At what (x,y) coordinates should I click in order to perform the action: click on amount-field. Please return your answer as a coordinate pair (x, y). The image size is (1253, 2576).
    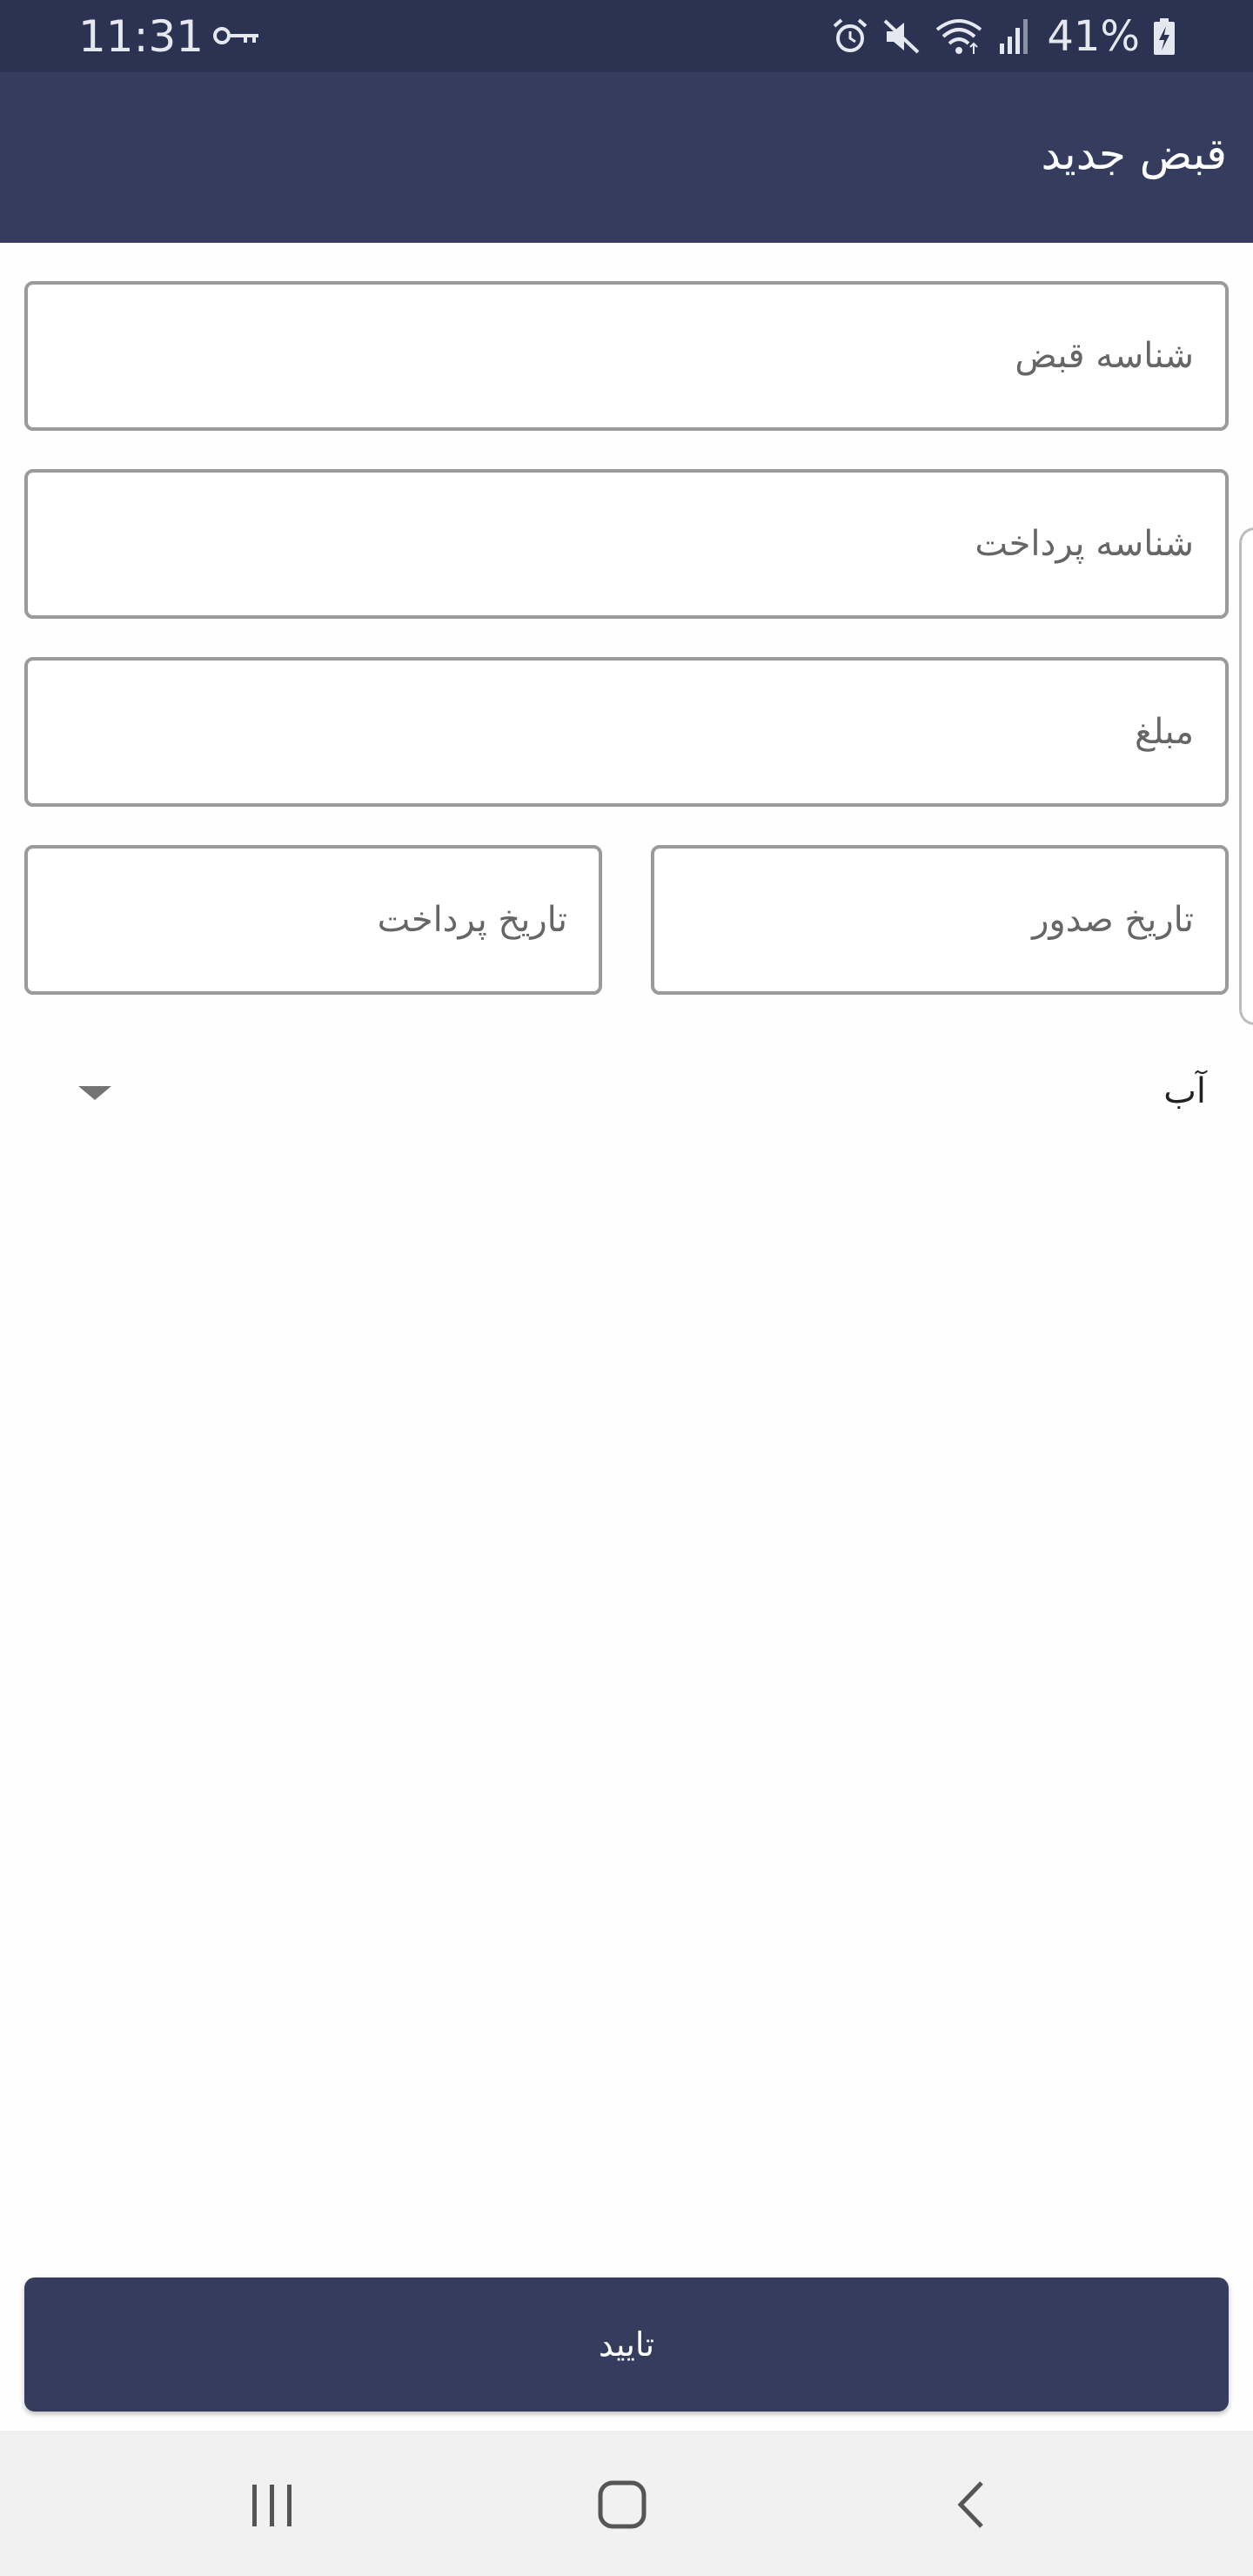
    Looking at the image, I should click on (626, 732).